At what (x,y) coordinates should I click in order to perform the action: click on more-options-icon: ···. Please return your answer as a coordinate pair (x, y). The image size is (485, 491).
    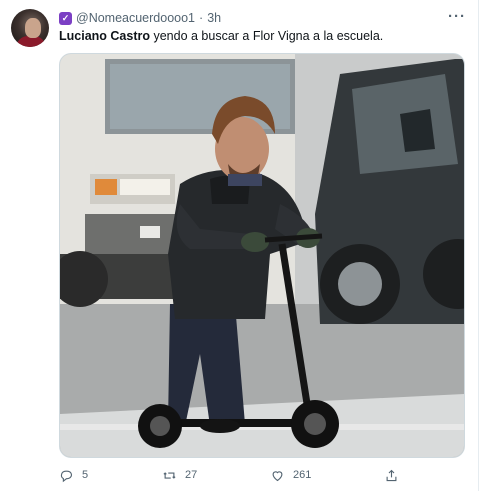
    Looking at the image, I should click on (457, 17).